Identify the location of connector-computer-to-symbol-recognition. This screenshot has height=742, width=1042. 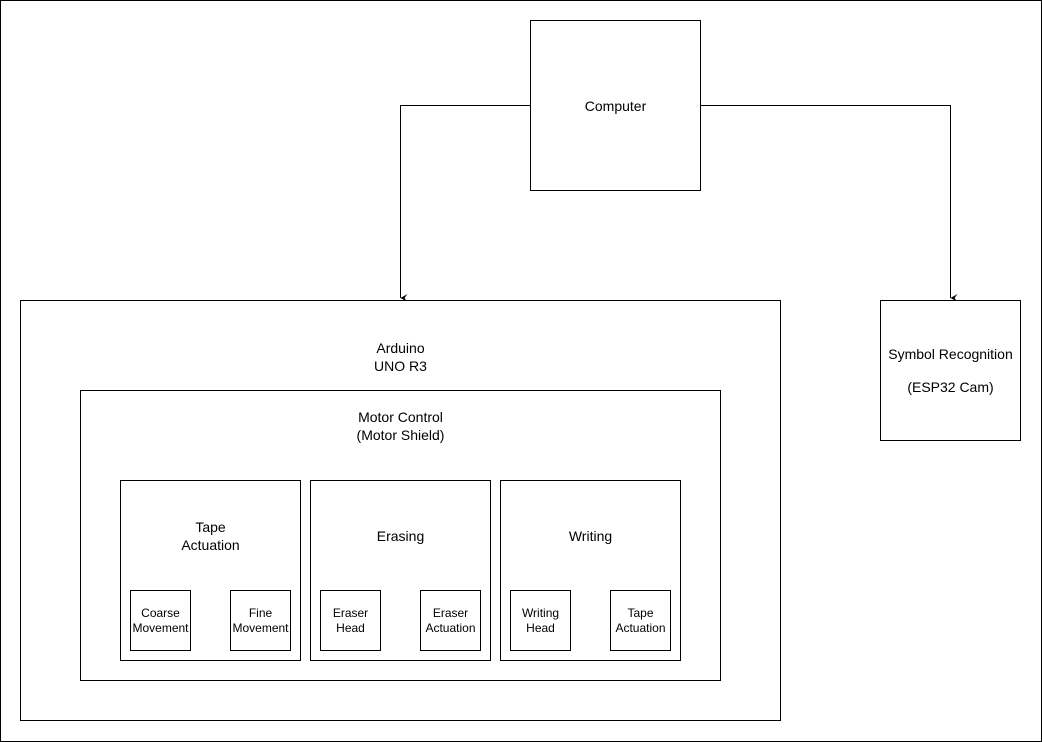
(829, 203).